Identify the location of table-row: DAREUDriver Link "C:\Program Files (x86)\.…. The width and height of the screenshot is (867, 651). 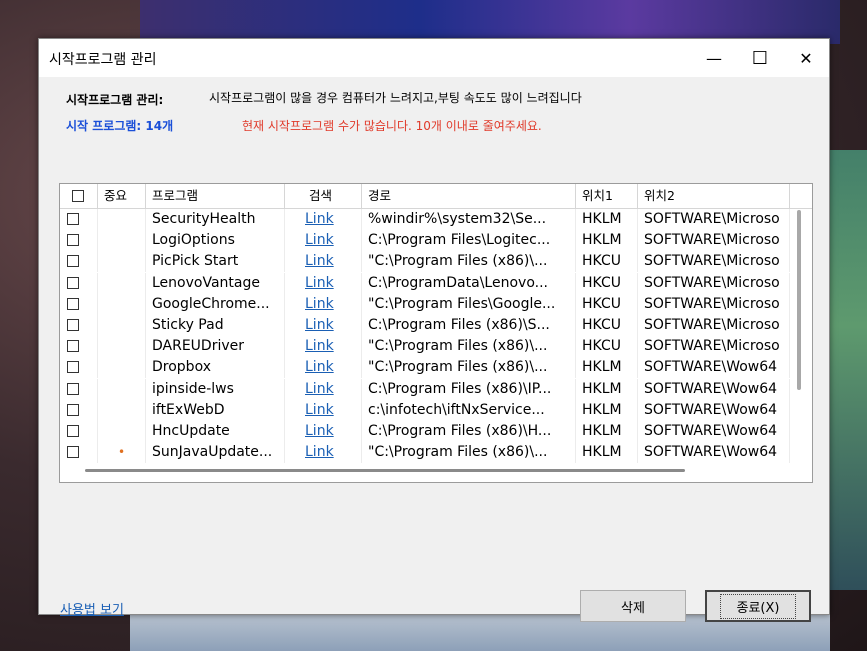
(426, 347).